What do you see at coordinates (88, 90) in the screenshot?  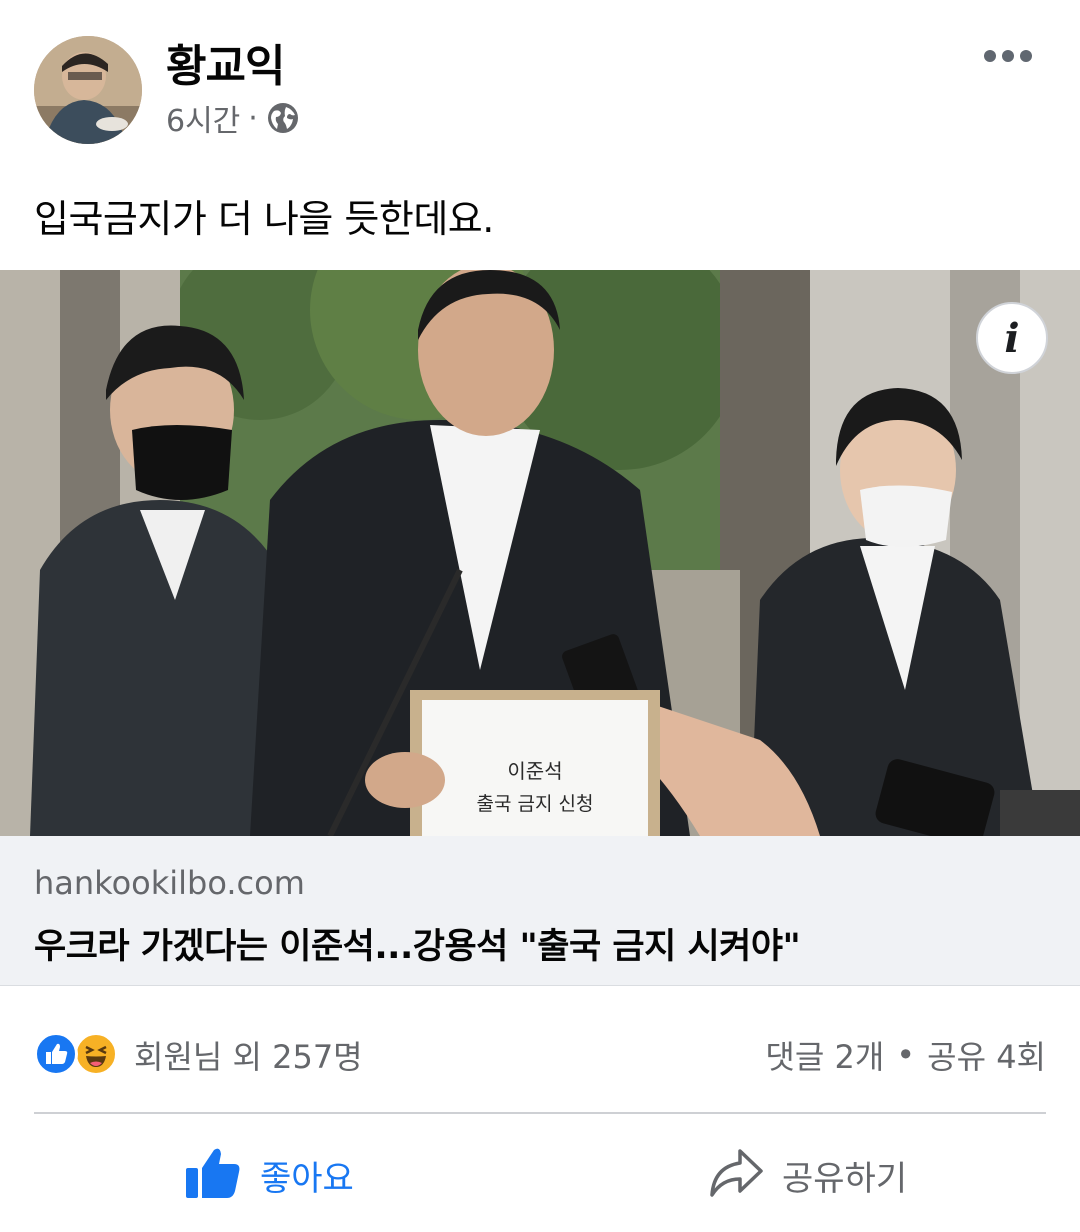 I see `author-avatar` at bounding box center [88, 90].